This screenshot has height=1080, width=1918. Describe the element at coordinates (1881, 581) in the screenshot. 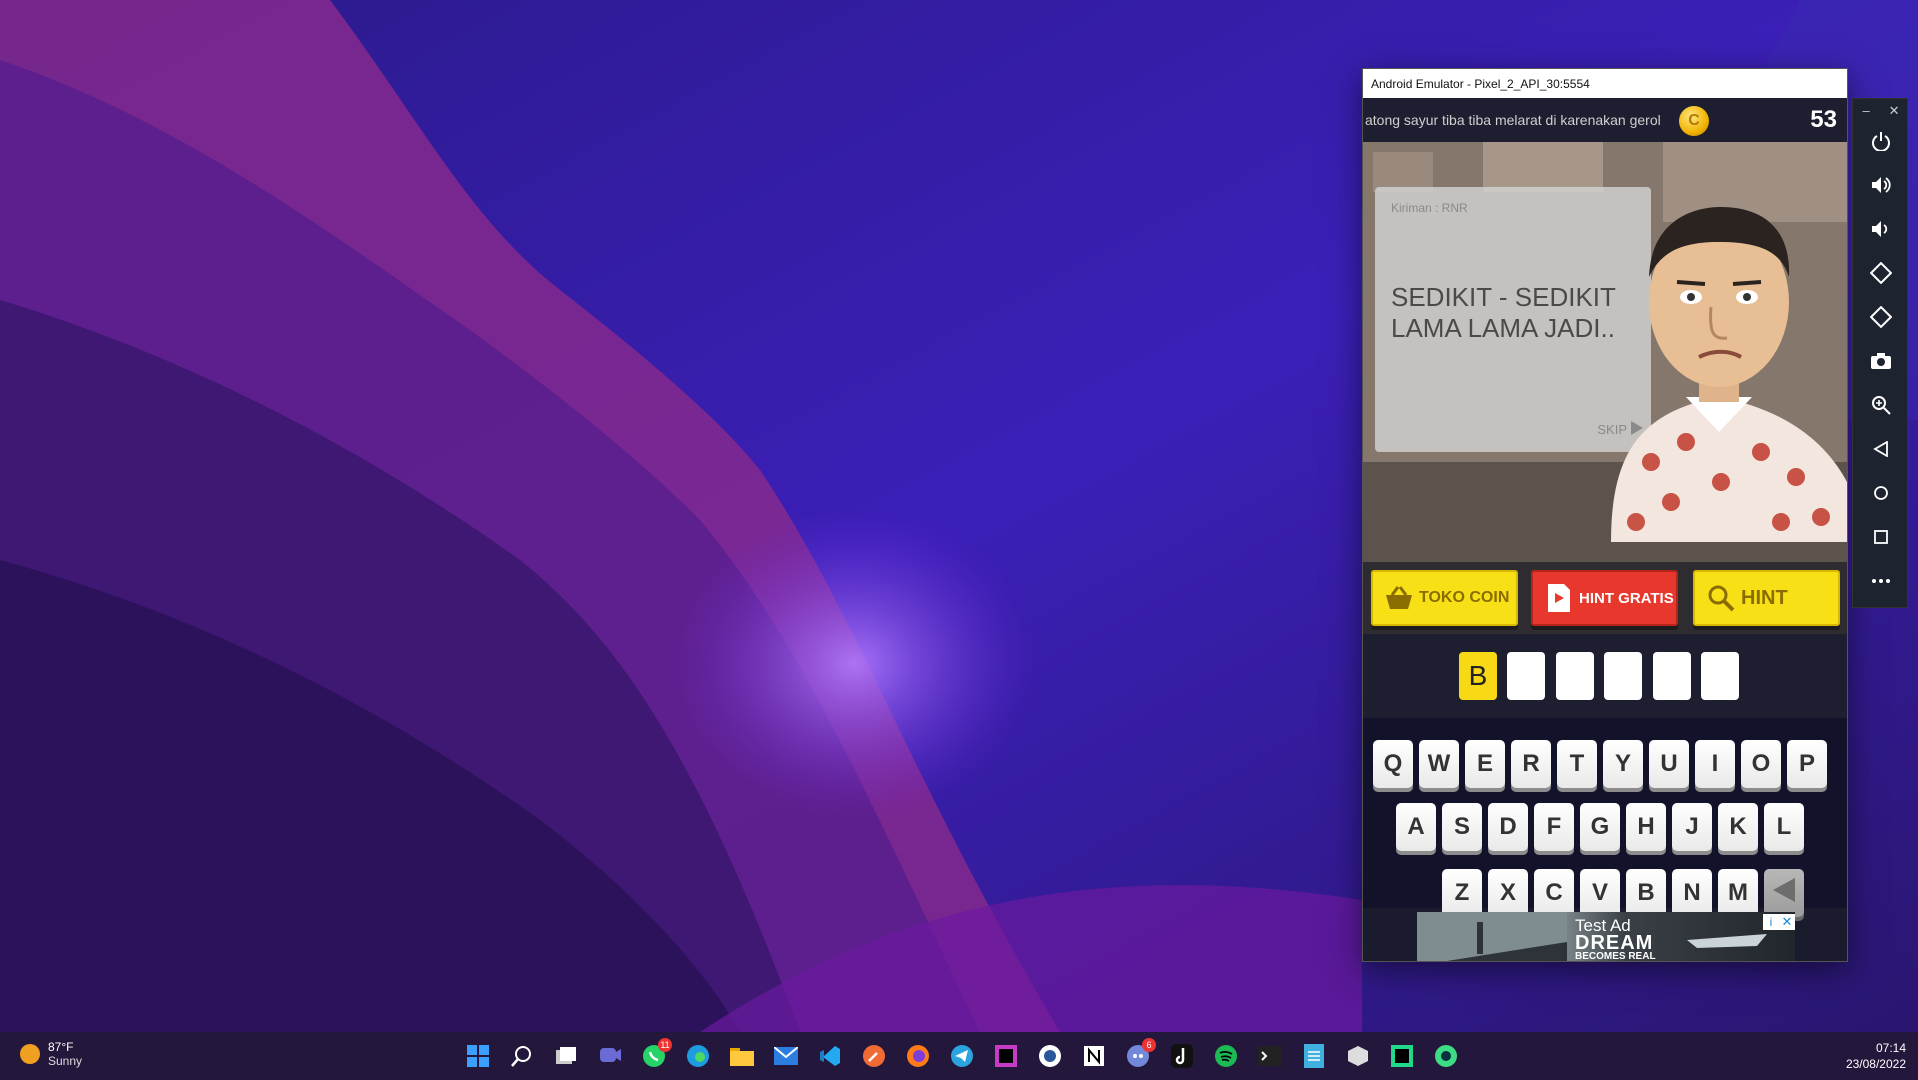

I see `more-icon` at that location.